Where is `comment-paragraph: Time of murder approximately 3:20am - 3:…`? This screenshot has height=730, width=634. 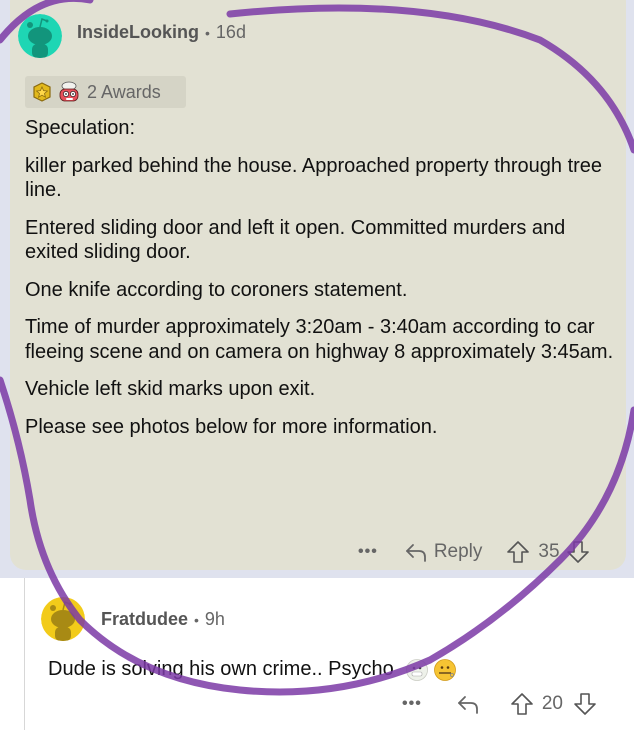 comment-paragraph: Time of murder approximately 3:20am - 3:… is located at coordinates (319, 339).